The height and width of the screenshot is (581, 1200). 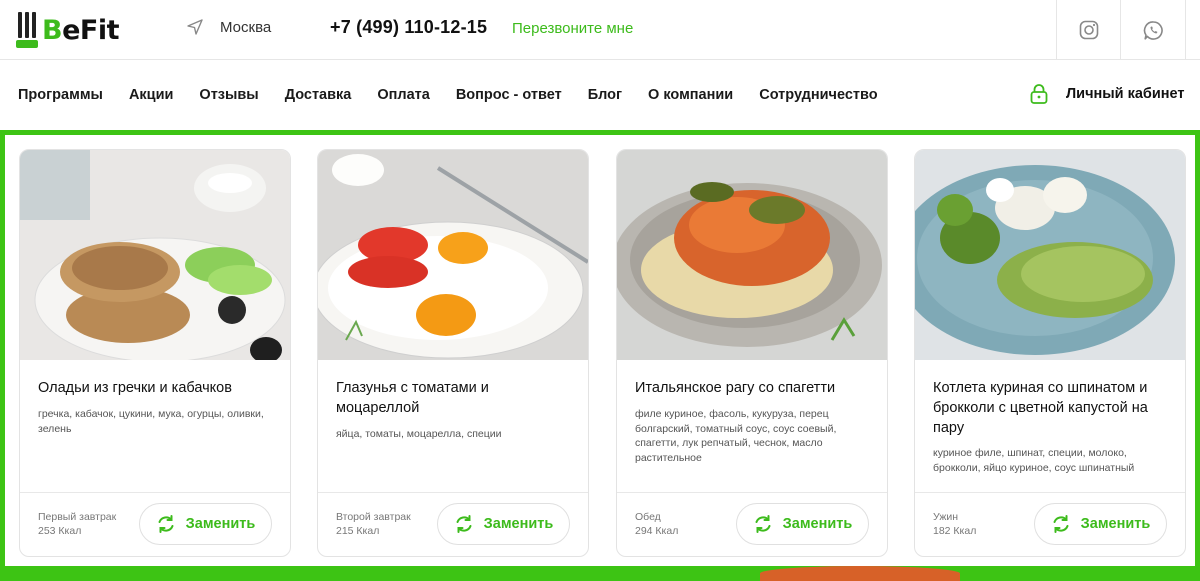 I want to click on instagram-button, so click(x=1088, y=30).